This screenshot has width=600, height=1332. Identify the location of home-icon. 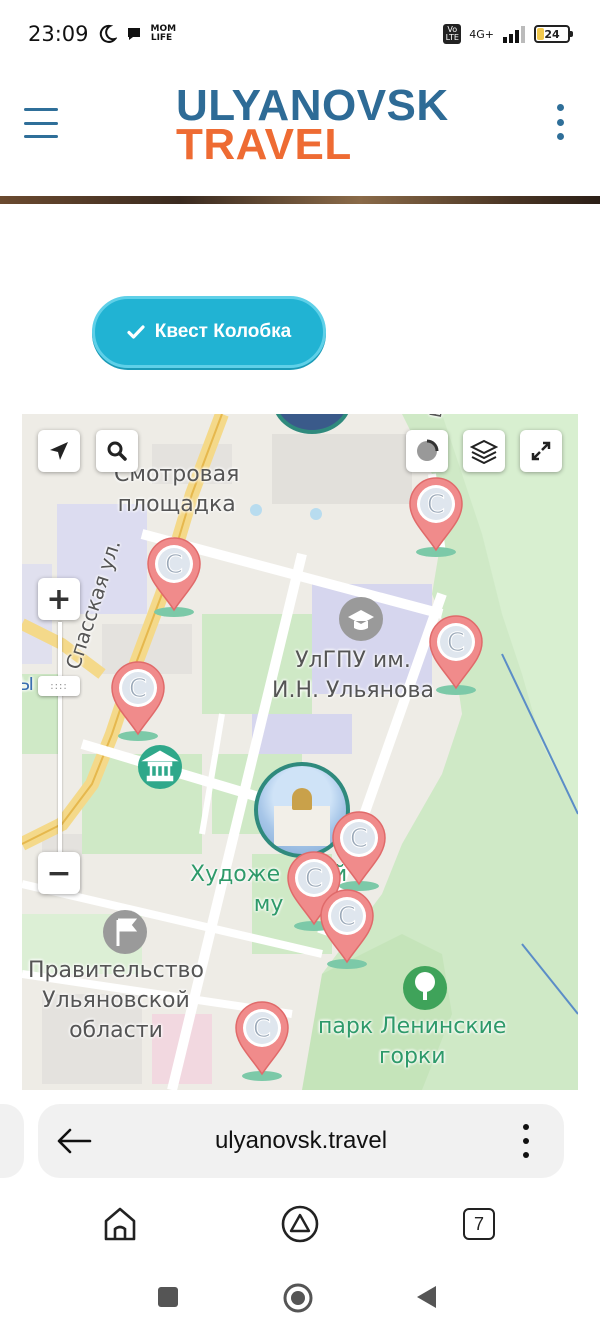
(120, 1224).